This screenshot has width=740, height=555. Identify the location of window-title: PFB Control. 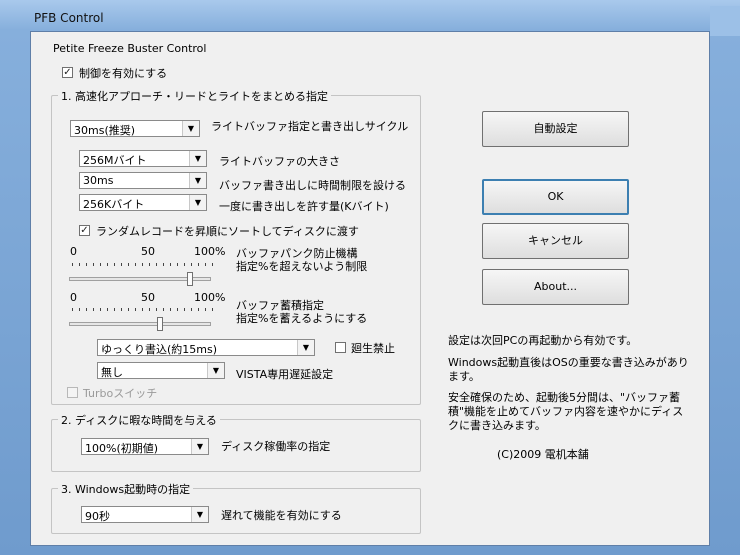
(69, 18).